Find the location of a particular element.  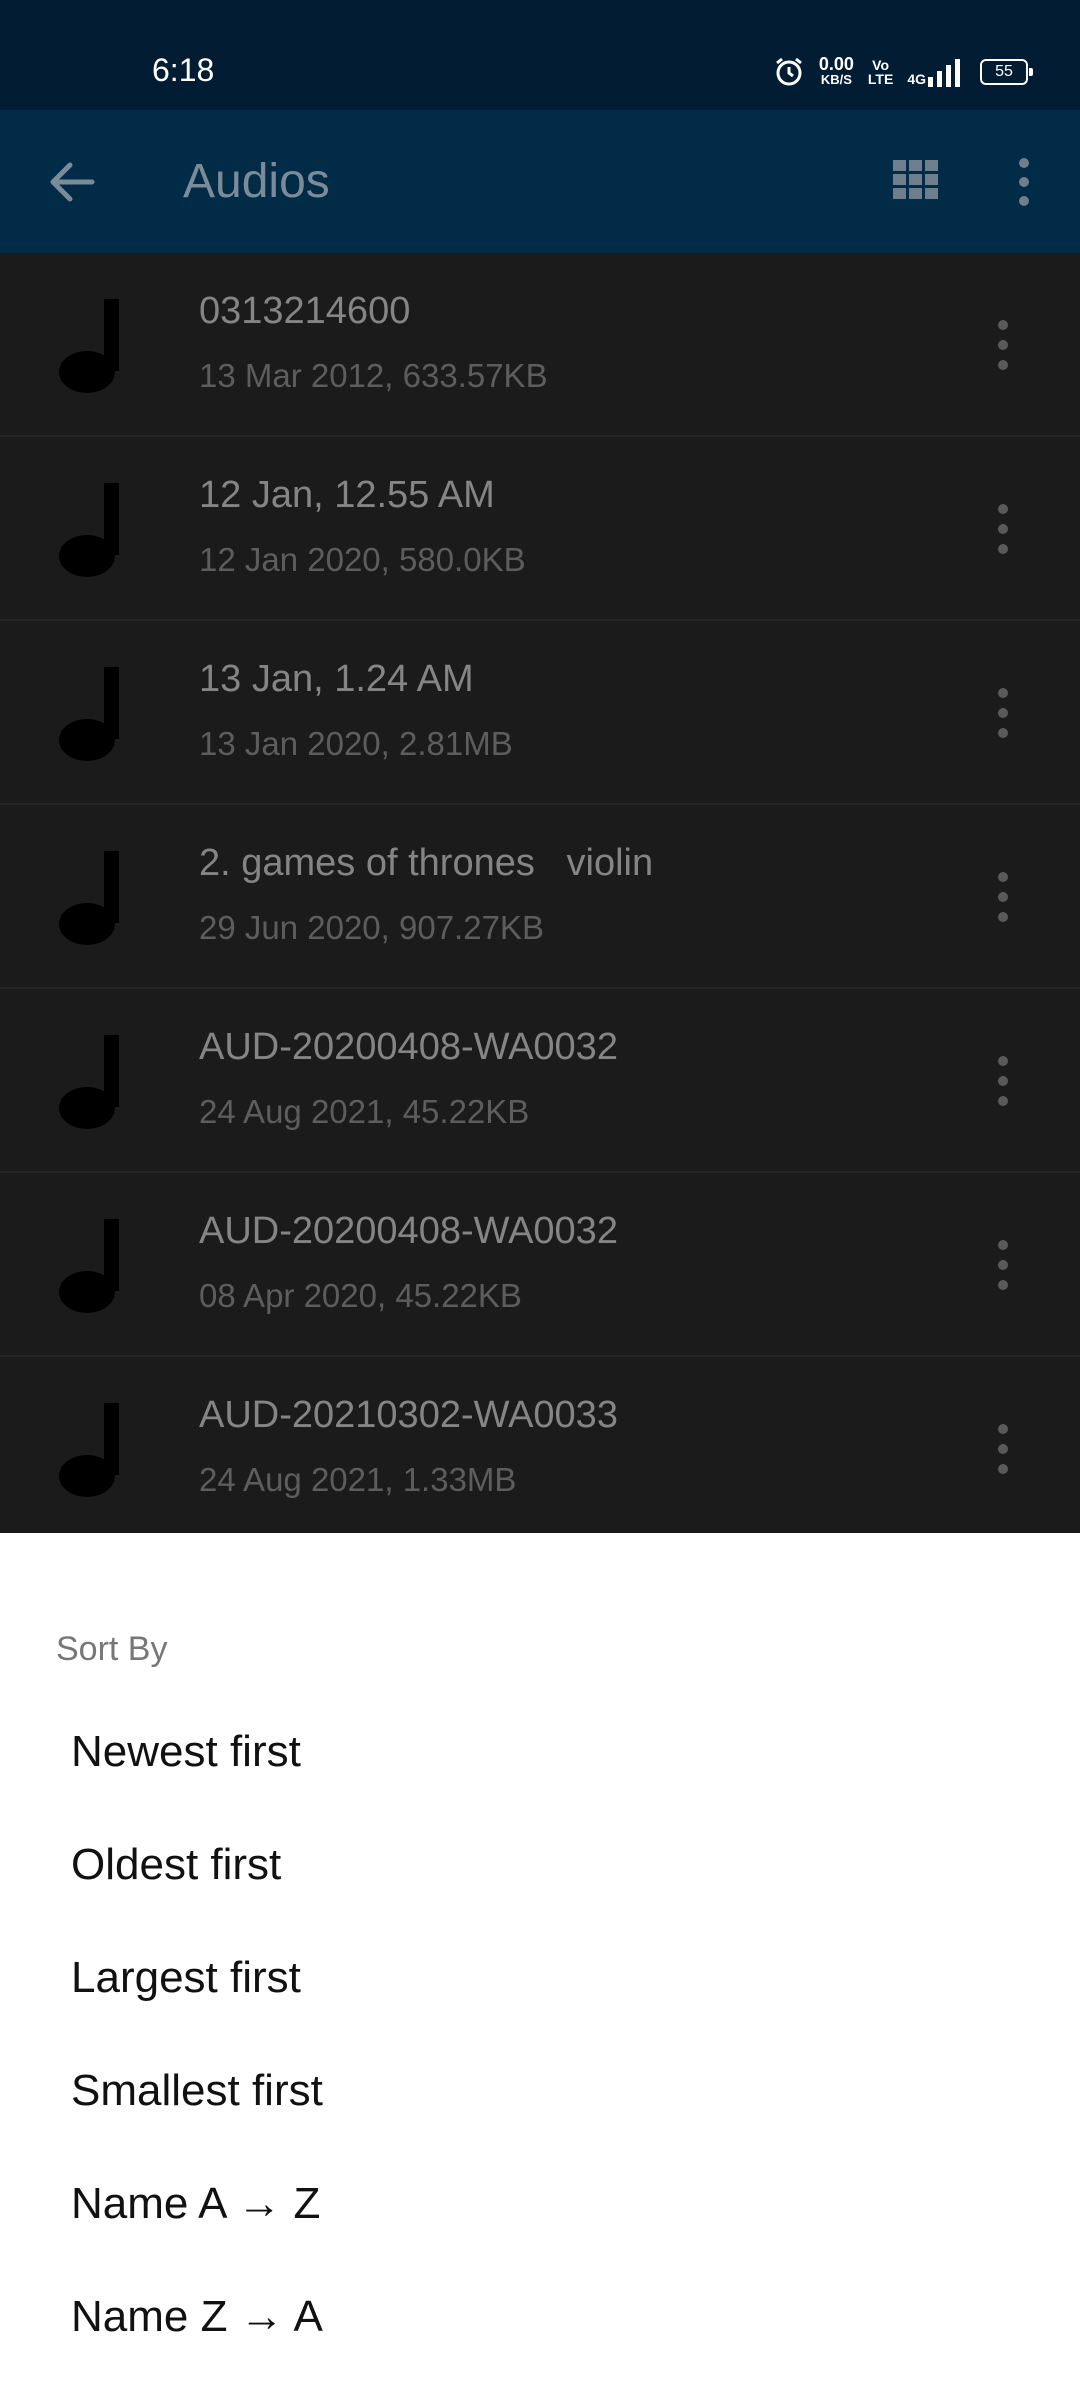

list-item: AUD-20210302-WA0033 24 Aug 2021, 1.33MB is located at coordinates (540, 1449).